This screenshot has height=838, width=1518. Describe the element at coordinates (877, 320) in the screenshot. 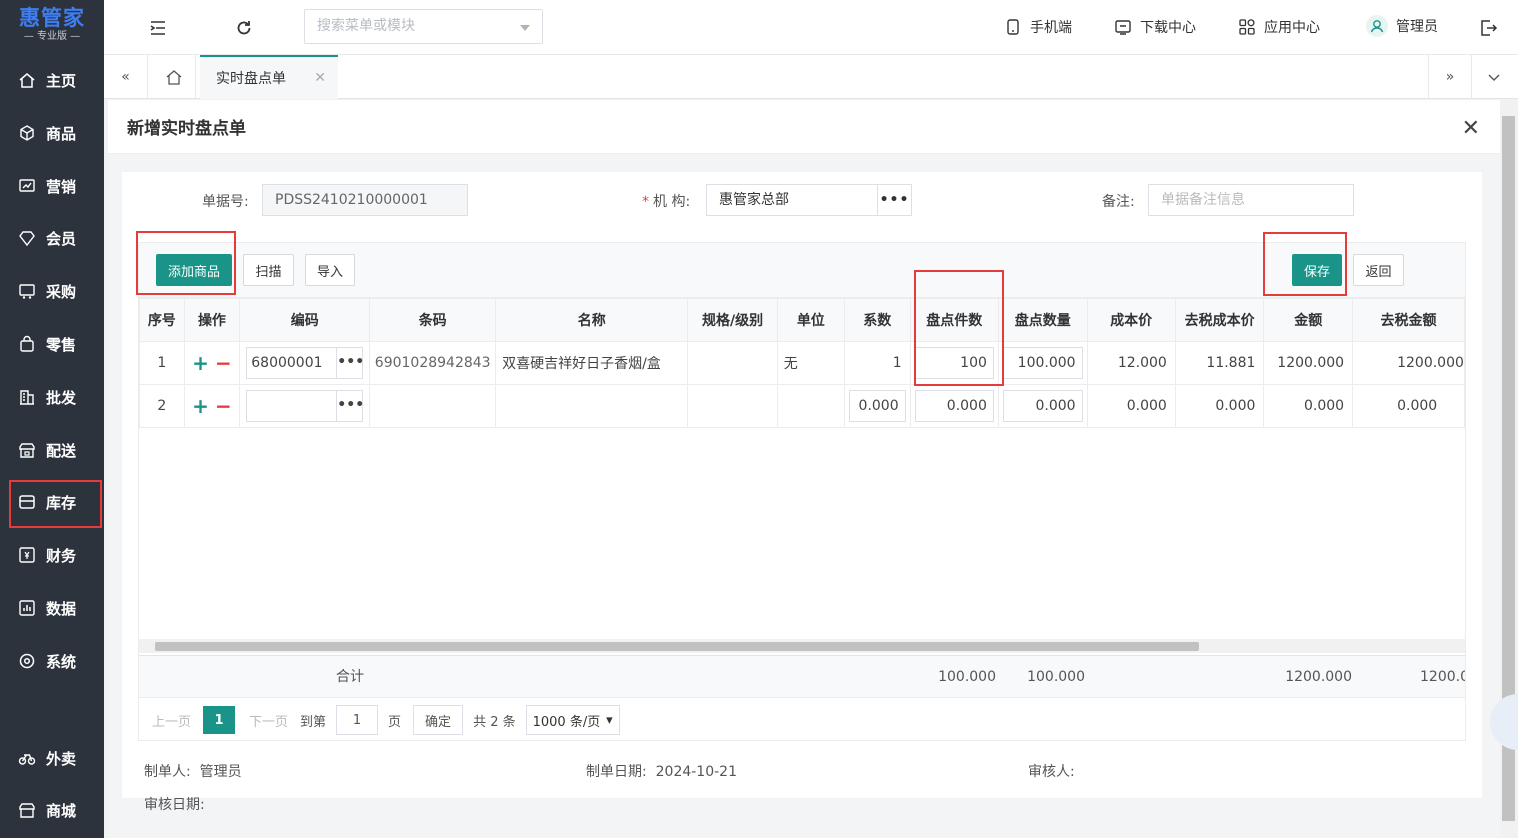

I see `column-header: 系数` at that location.